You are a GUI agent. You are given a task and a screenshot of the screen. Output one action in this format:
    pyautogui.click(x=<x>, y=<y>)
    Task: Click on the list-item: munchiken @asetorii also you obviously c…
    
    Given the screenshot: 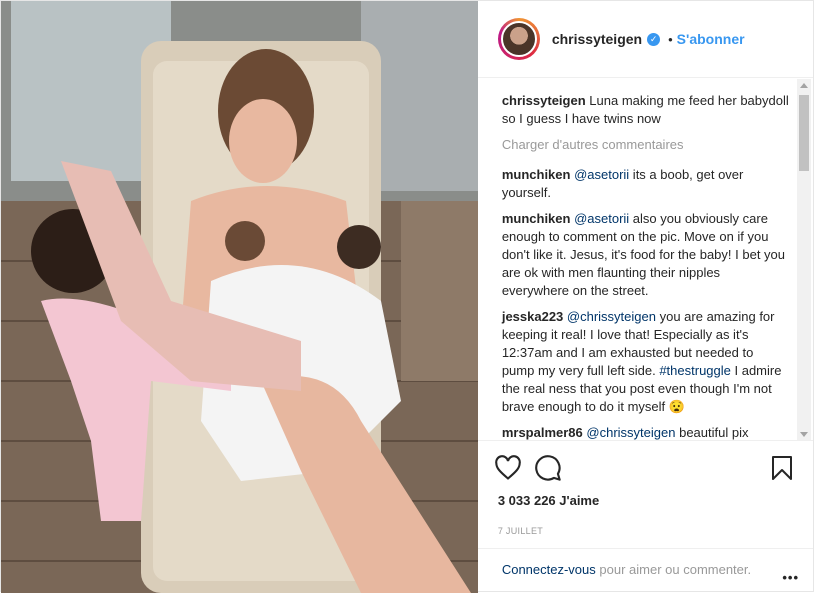 What is the action you would take?
    pyautogui.click(x=645, y=255)
    